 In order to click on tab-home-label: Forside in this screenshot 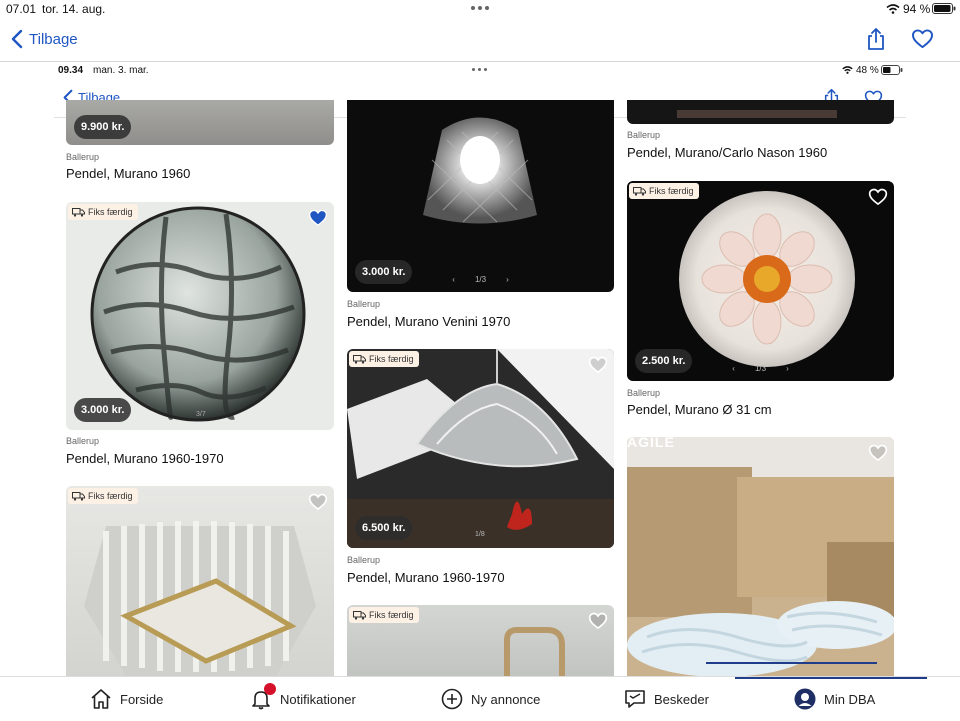, I will do `click(142, 699)`.